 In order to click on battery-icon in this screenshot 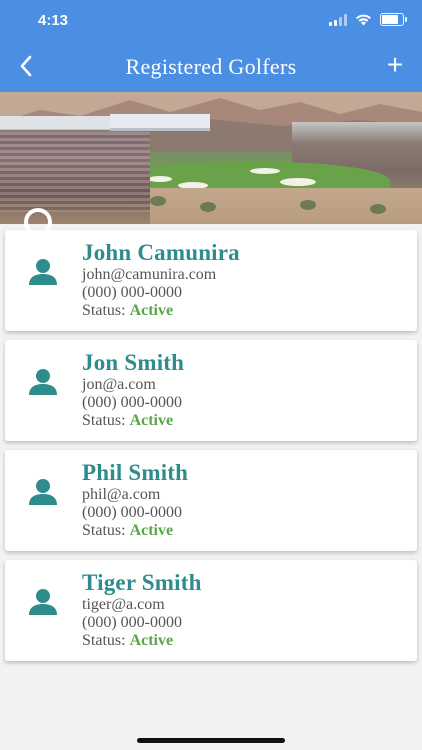, I will do `click(393, 19)`.